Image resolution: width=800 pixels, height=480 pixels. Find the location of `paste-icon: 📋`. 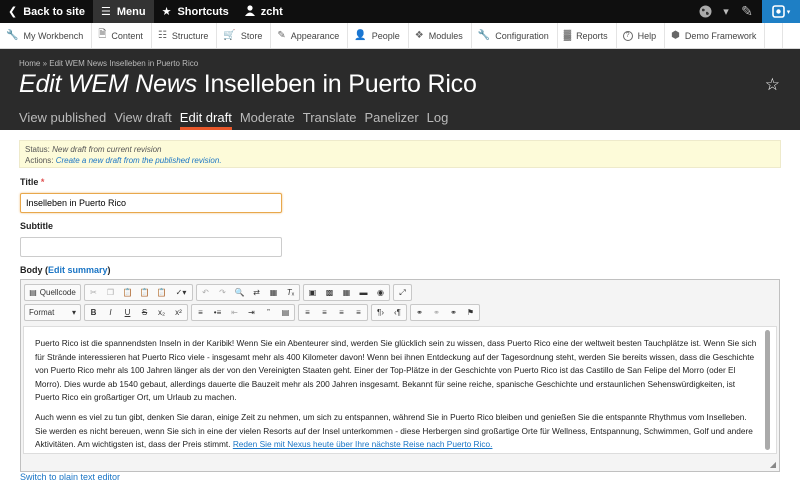

paste-icon: 📋 is located at coordinates (127, 292).